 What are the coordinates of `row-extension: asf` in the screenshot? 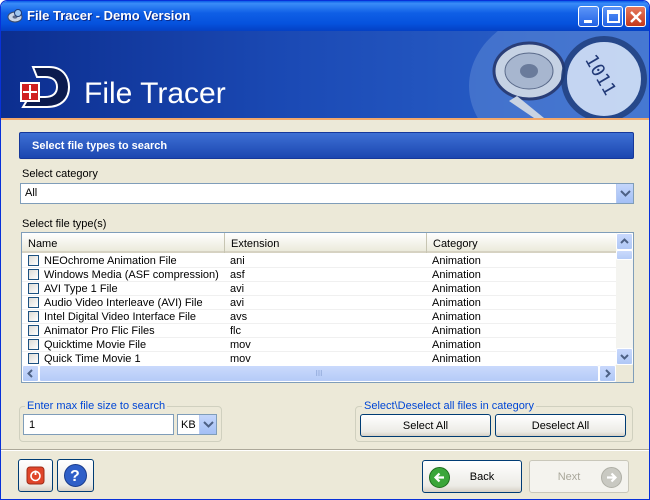 It's located at (237, 275).